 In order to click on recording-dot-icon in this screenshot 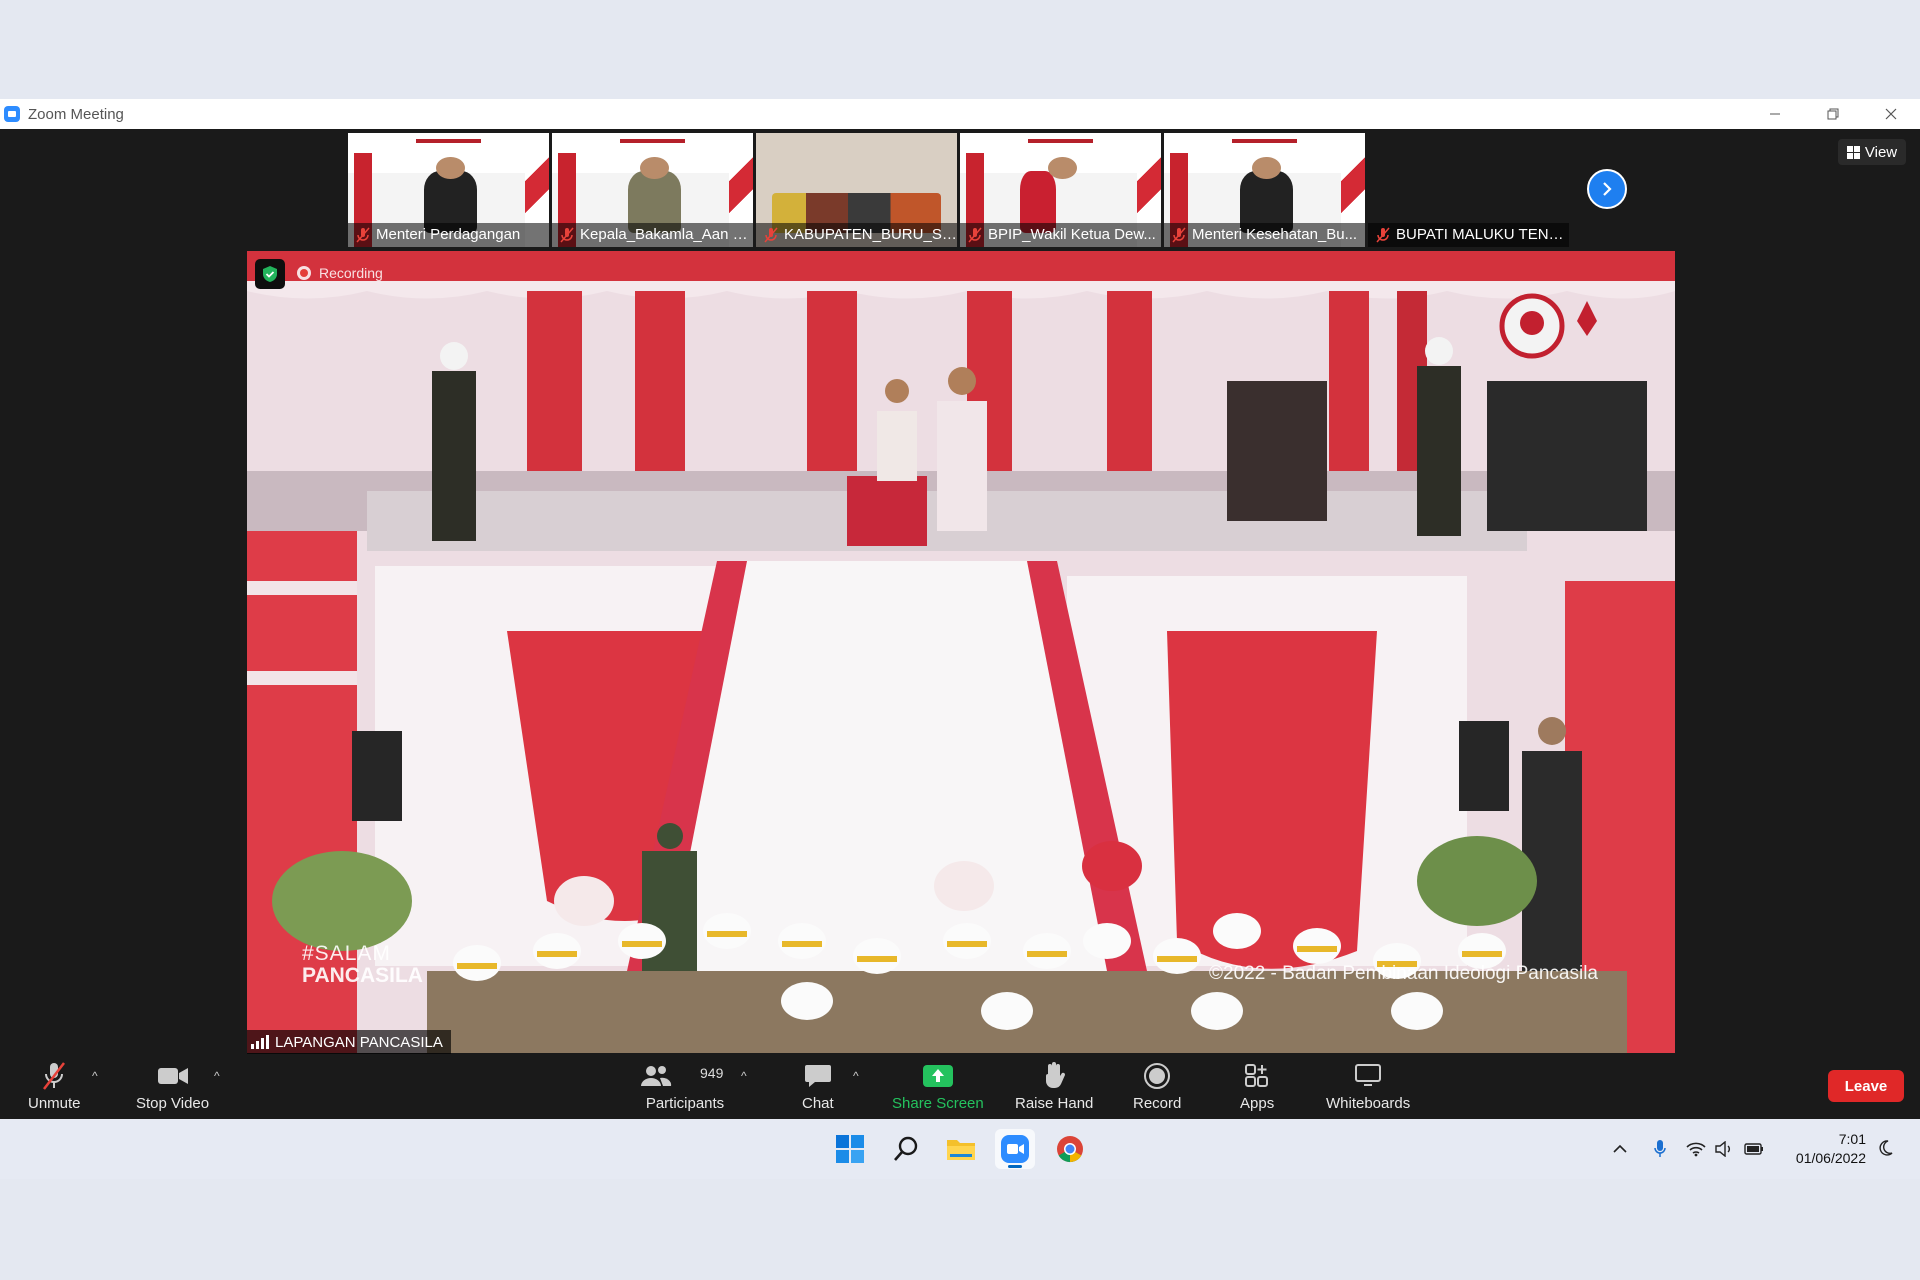, I will do `click(304, 273)`.